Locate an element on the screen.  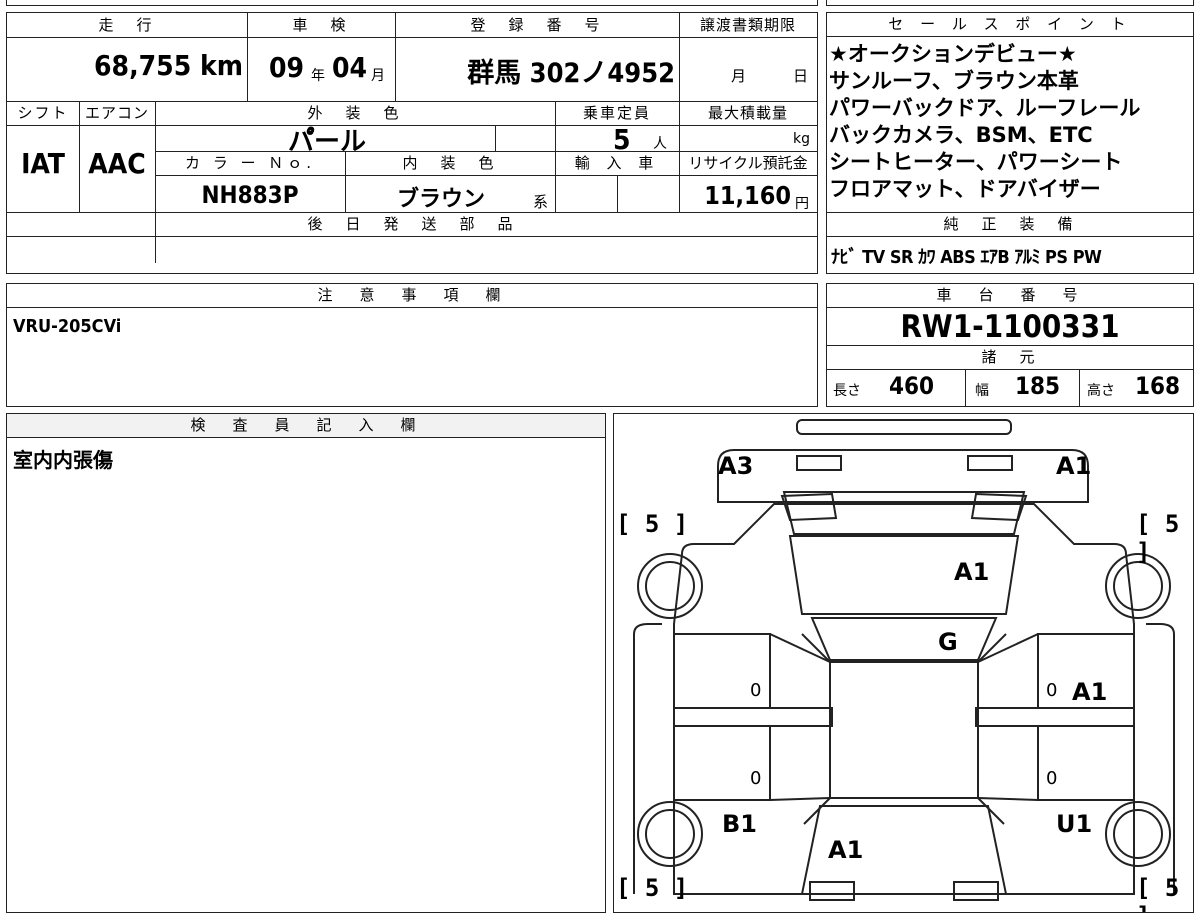
chassis-value: RW1-1100331 is located at coordinates (1010, 327).